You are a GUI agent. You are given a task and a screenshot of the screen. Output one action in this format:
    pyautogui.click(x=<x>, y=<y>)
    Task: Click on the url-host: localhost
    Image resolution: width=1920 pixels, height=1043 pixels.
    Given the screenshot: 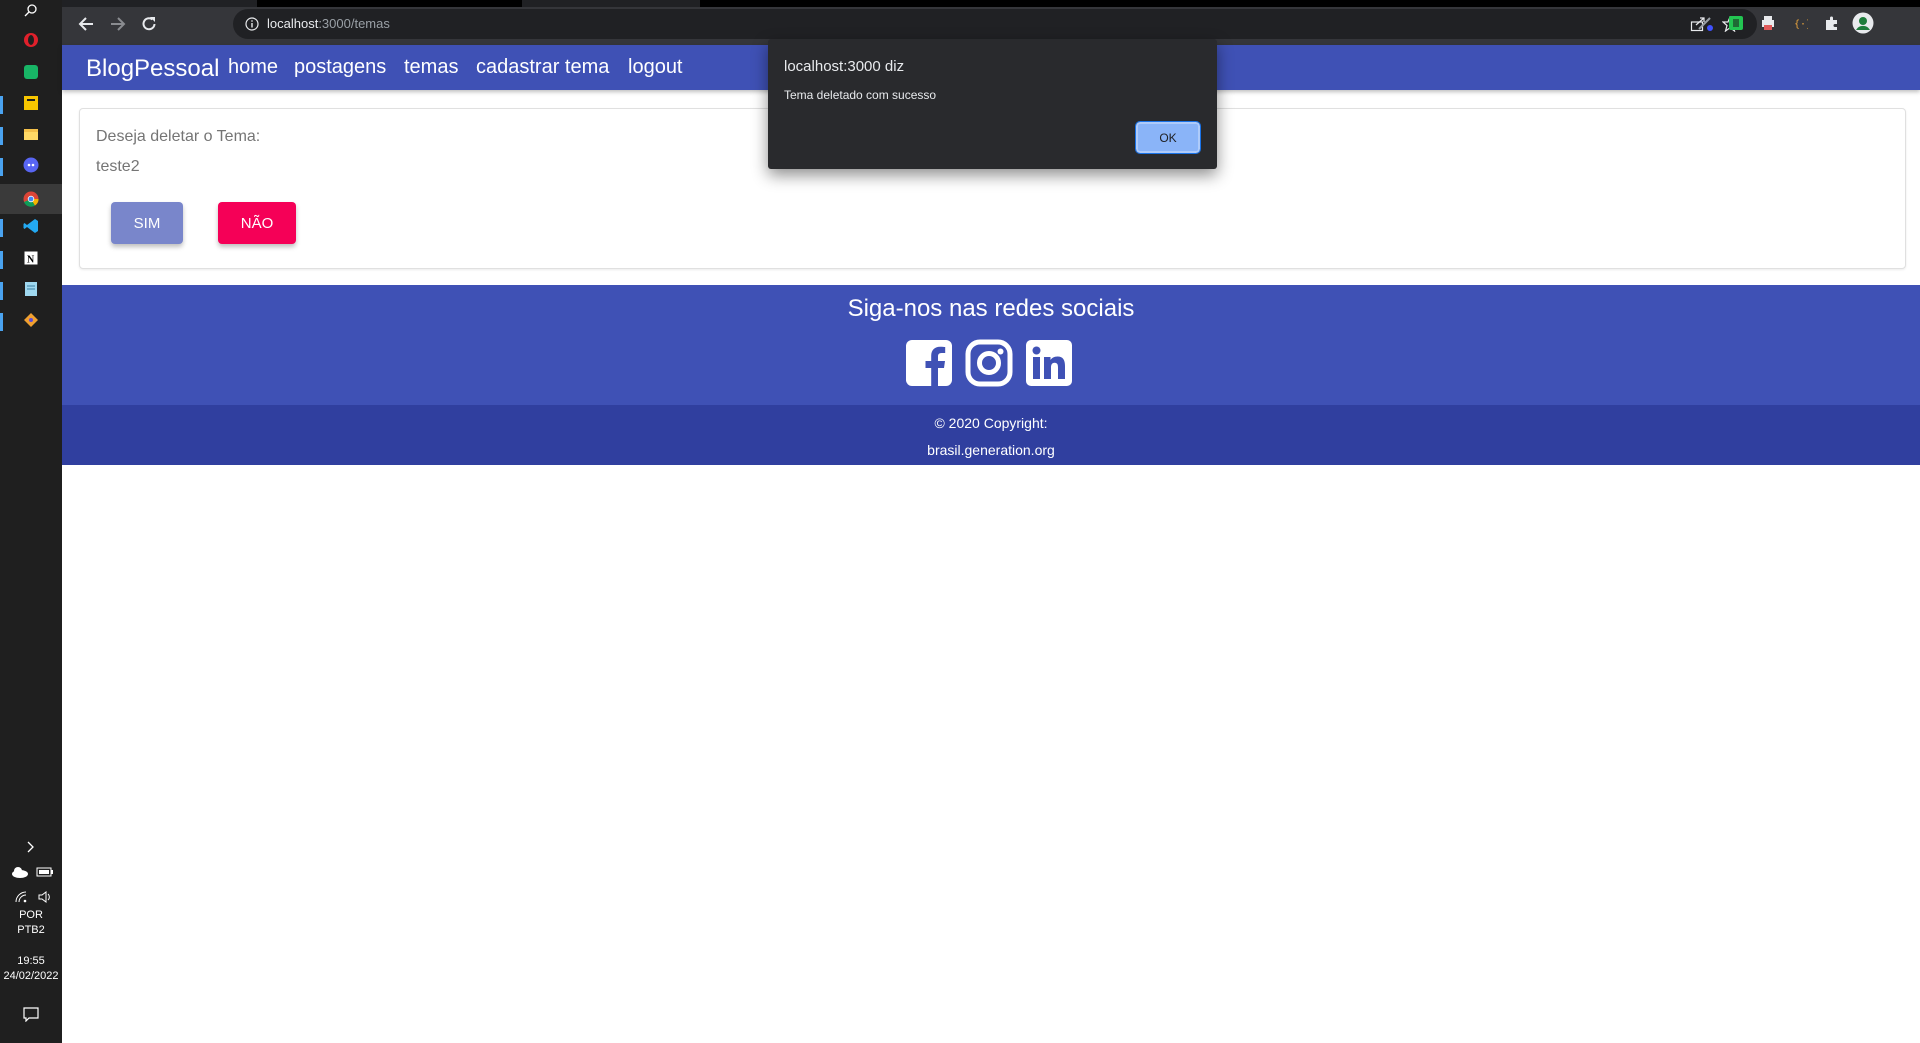 What is the action you would take?
    pyautogui.click(x=293, y=23)
    